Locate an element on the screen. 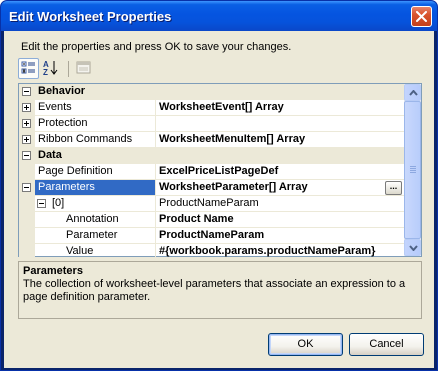 Image resolution: width=438 pixels, height=371 pixels. name-text: Behavior is located at coordinates (62, 91).